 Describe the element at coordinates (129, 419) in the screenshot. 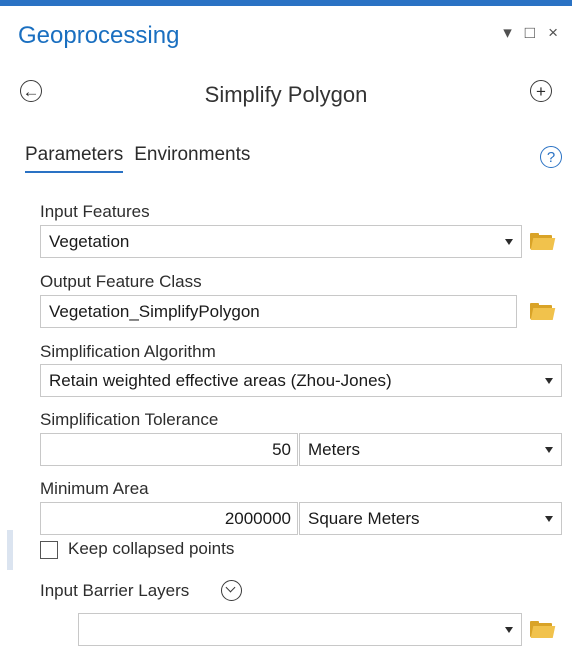

I see `simplification-tolerance-label: Simplification Tolerance` at that location.